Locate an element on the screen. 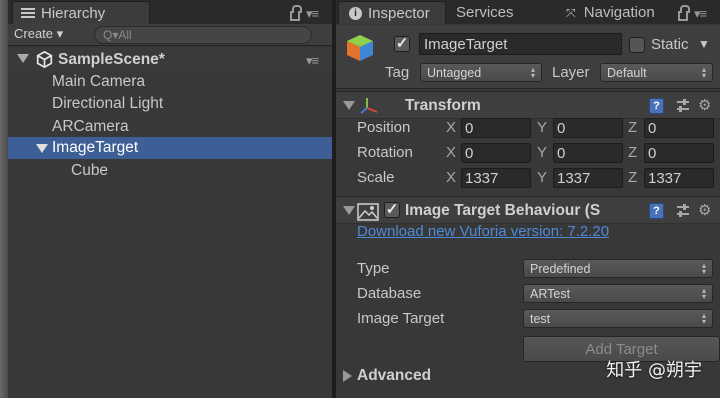 This screenshot has width=720, height=398. layer-label: Layer is located at coordinates (571, 72).